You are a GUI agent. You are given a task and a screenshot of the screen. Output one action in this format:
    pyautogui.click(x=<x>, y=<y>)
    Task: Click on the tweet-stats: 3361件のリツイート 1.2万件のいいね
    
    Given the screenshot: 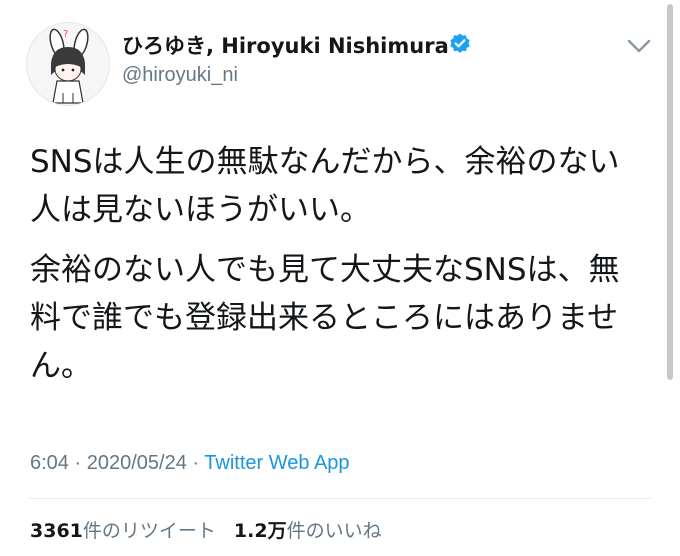 What is the action you would take?
    pyautogui.click(x=206, y=529)
    